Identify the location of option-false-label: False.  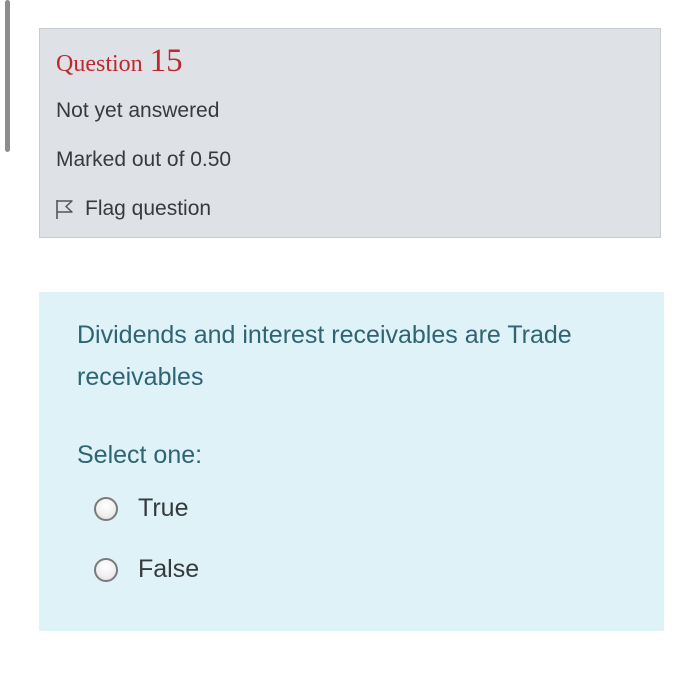
(169, 569).